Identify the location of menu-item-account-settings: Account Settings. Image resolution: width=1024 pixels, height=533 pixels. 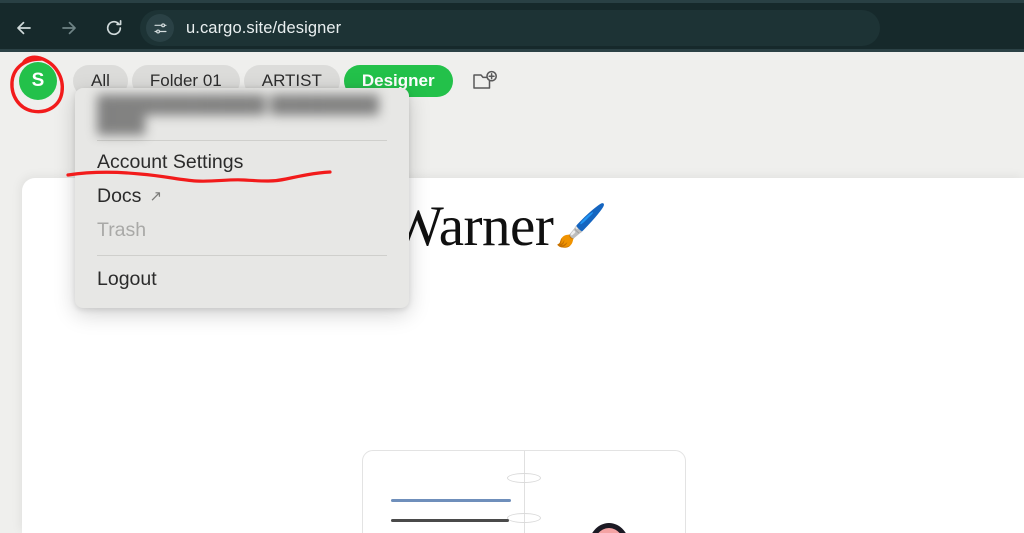
(242, 162).